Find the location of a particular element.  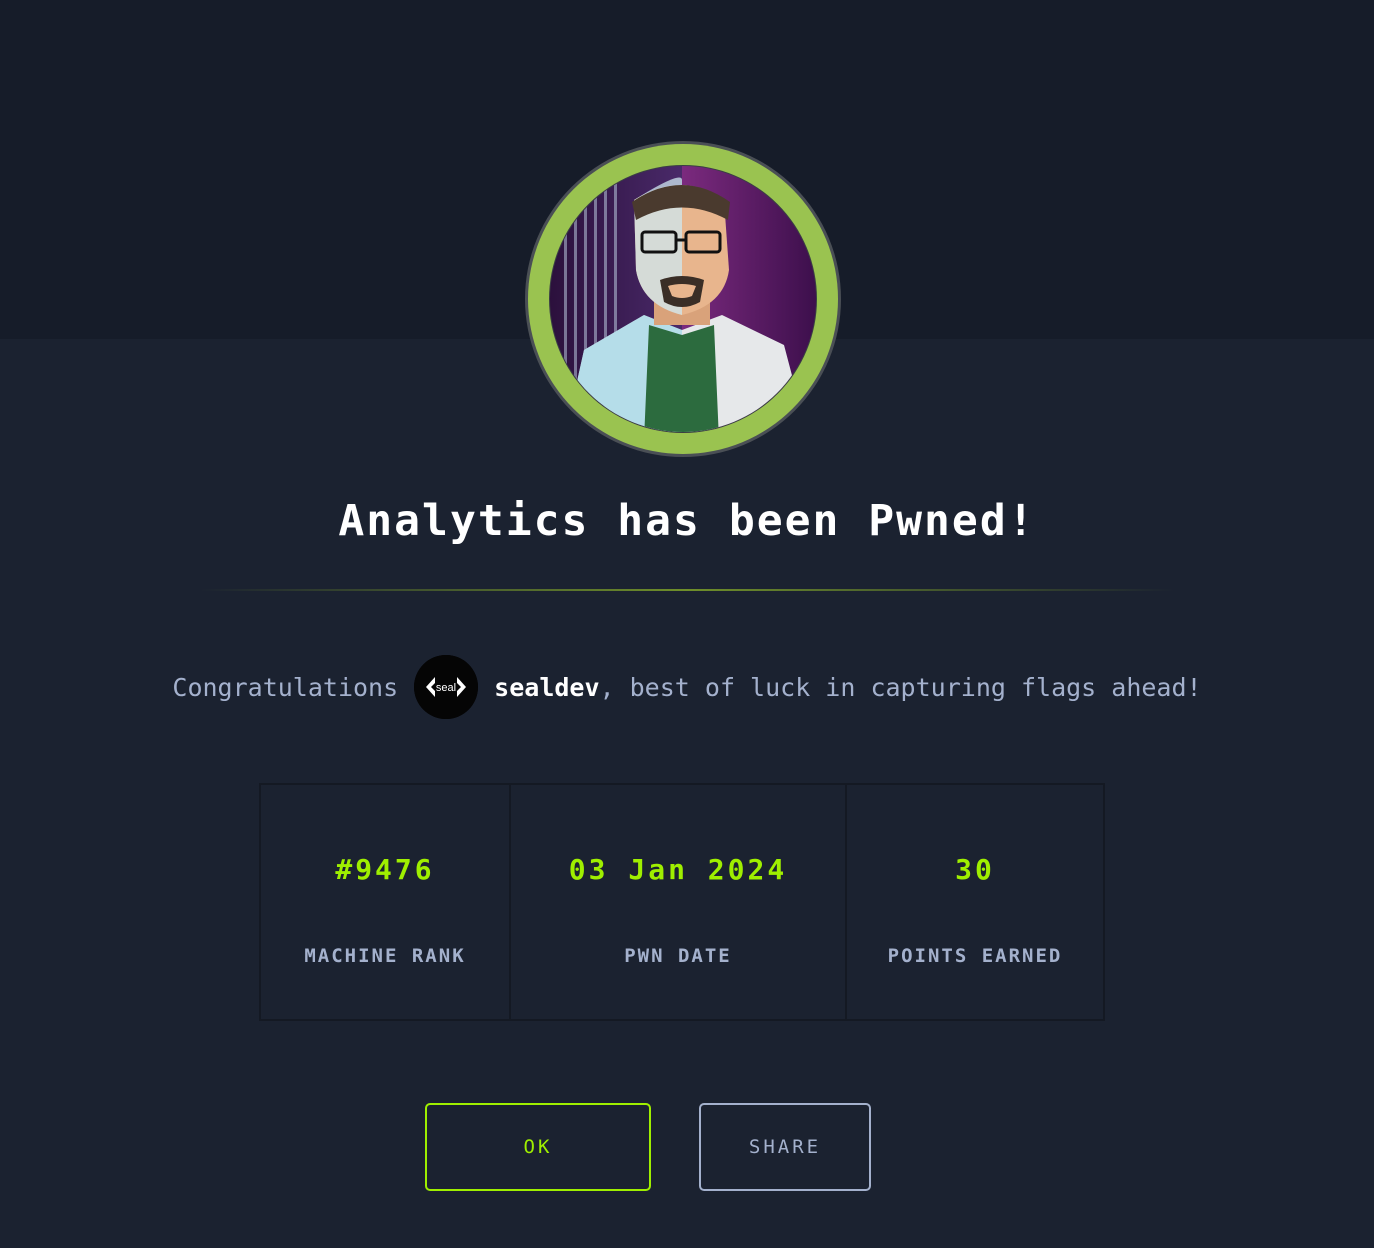

stat-value: 30 is located at coordinates (975, 869).